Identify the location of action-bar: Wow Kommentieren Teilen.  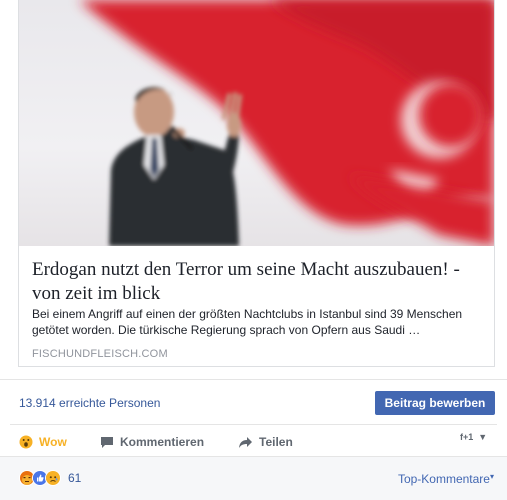
(253, 441).